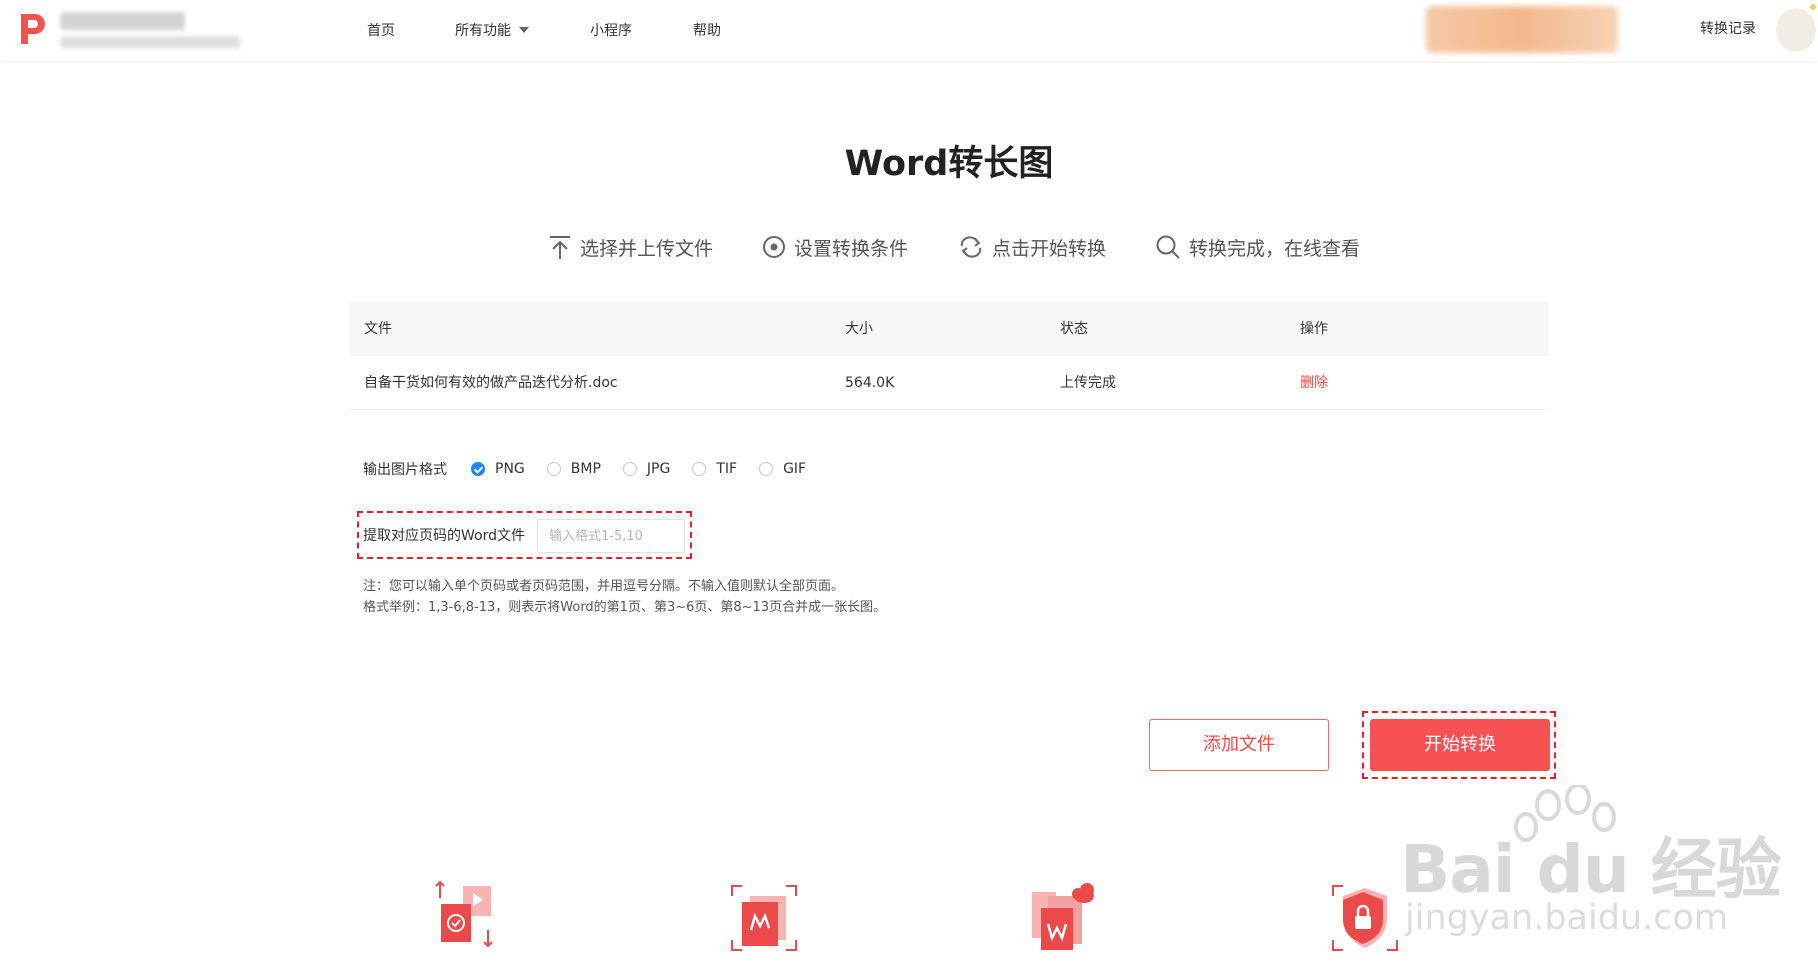 Image resolution: width=1818 pixels, height=975 pixels. What do you see at coordinates (152, 32) in the screenshot?
I see `brand-name-blurred` at bounding box center [152, 32].